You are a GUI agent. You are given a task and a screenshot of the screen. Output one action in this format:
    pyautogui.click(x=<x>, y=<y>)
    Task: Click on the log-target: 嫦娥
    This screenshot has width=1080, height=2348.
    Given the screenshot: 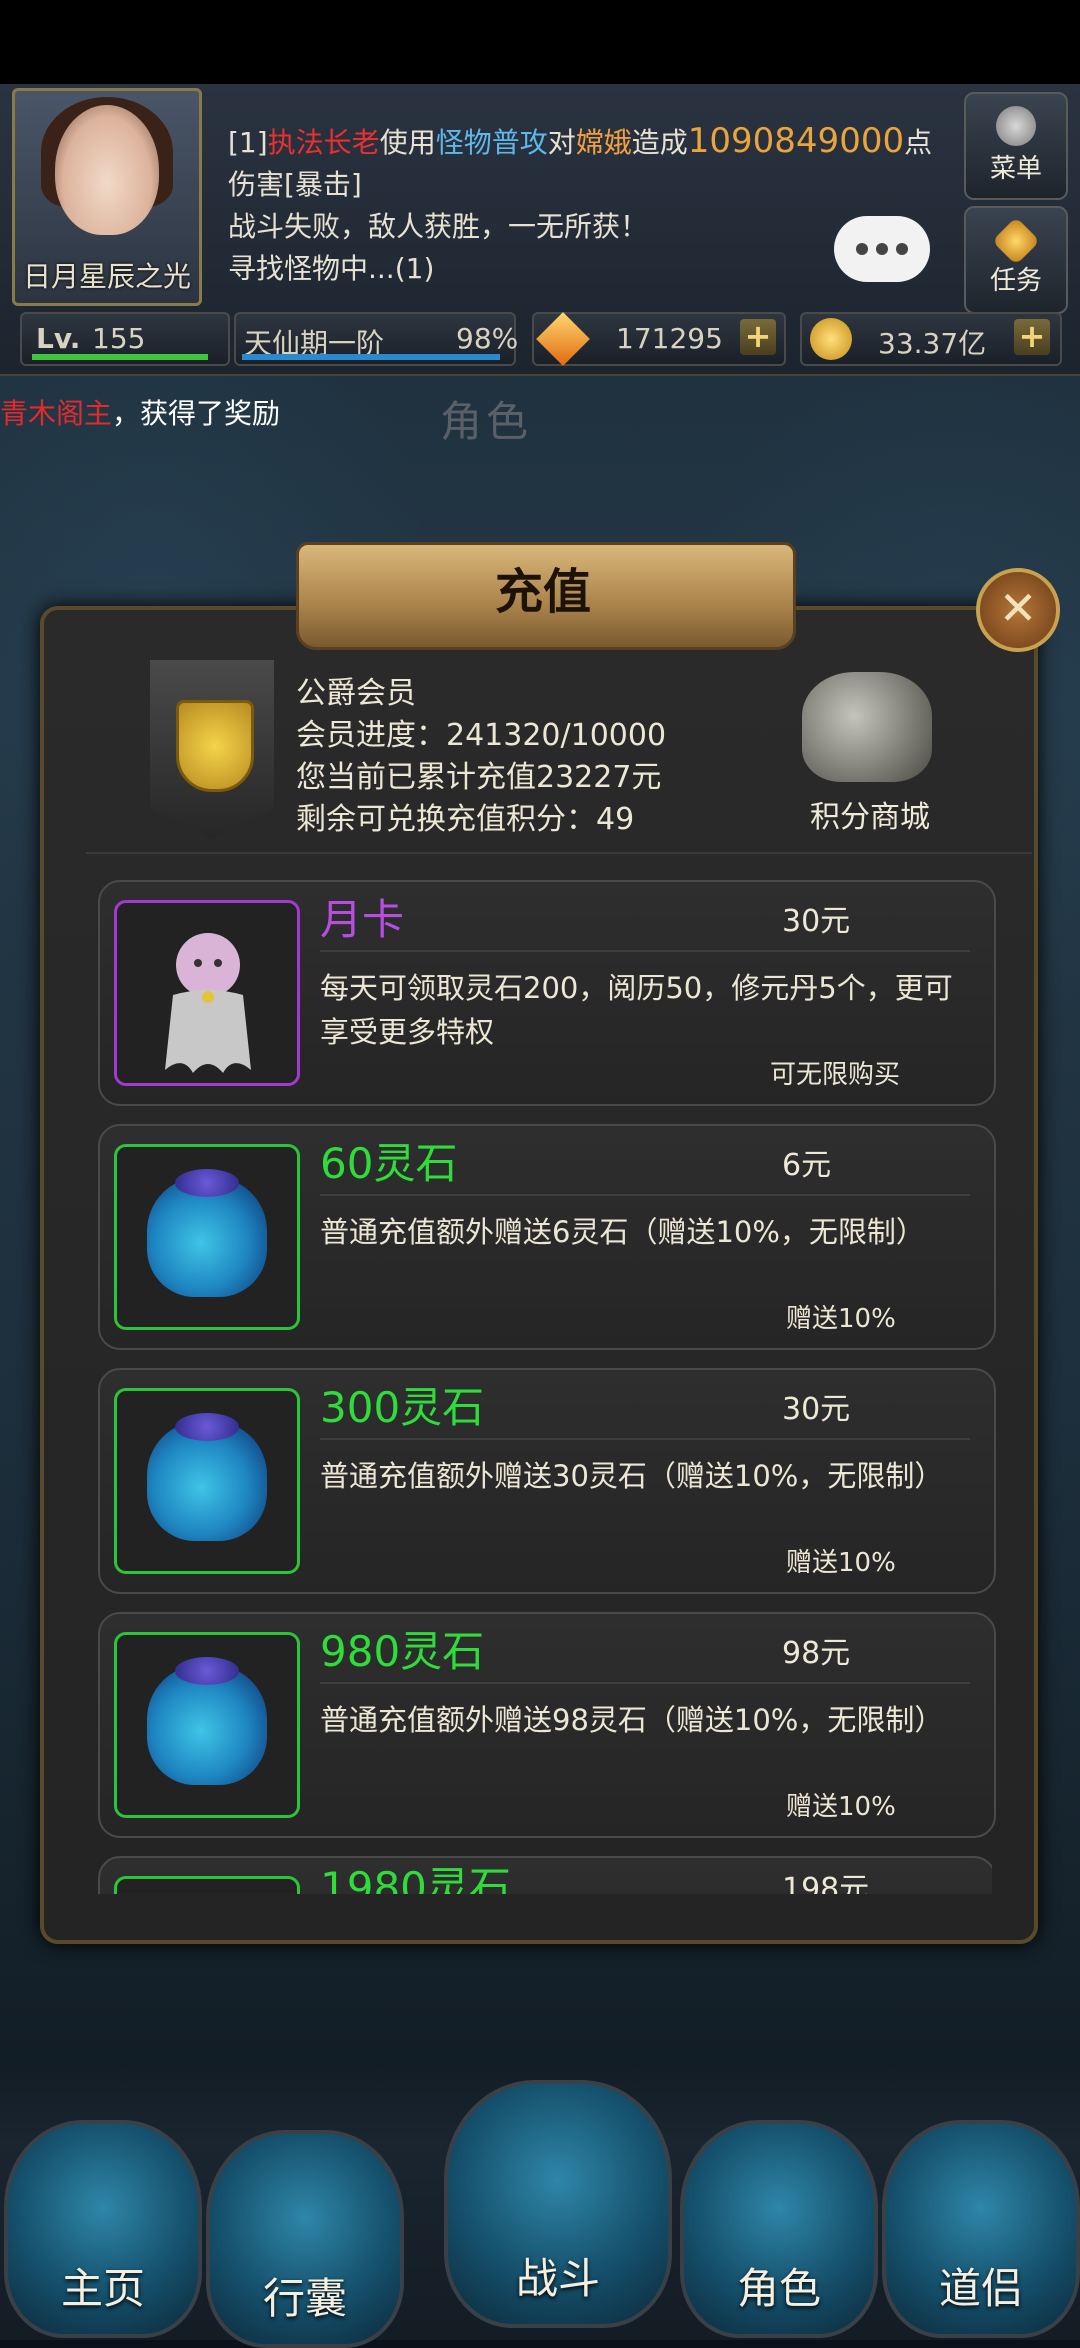 What is the action you would take?
    pyautogui.click(x=603, y=142)
    